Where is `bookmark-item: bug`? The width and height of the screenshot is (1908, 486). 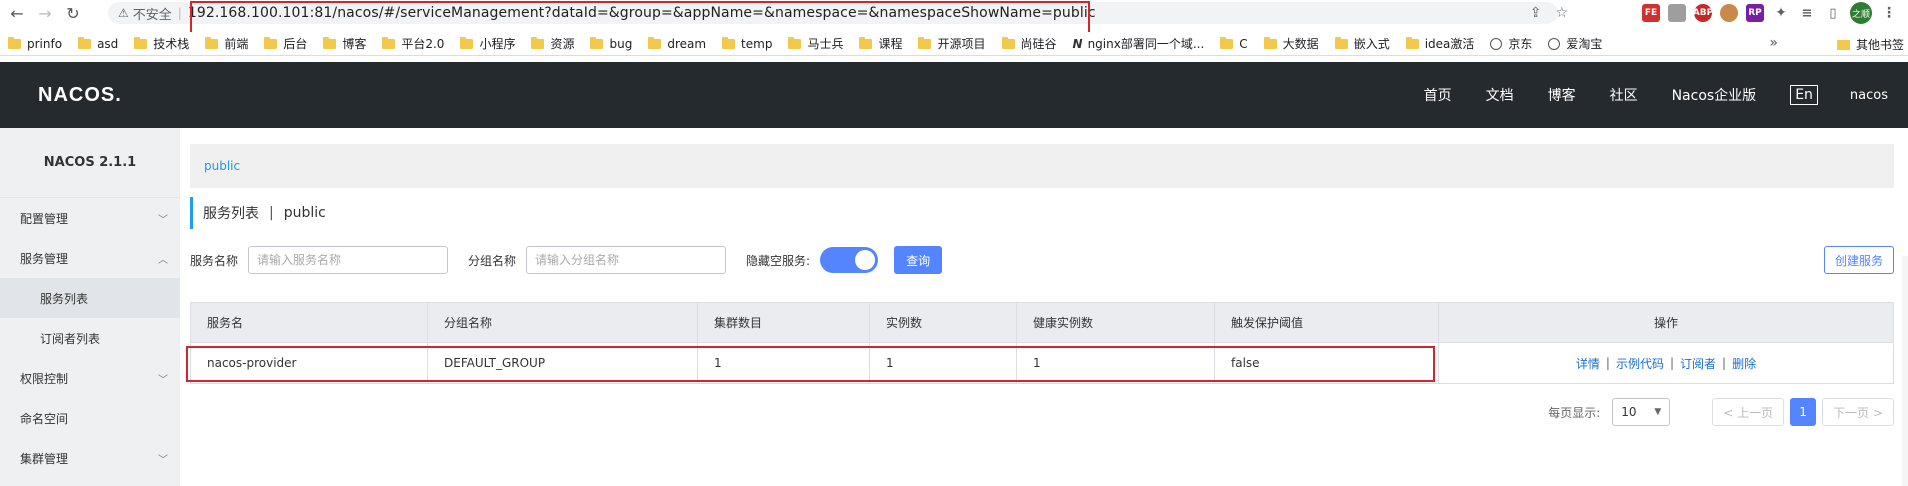 bookmark-item: bug is located at coordinates (611, 43).